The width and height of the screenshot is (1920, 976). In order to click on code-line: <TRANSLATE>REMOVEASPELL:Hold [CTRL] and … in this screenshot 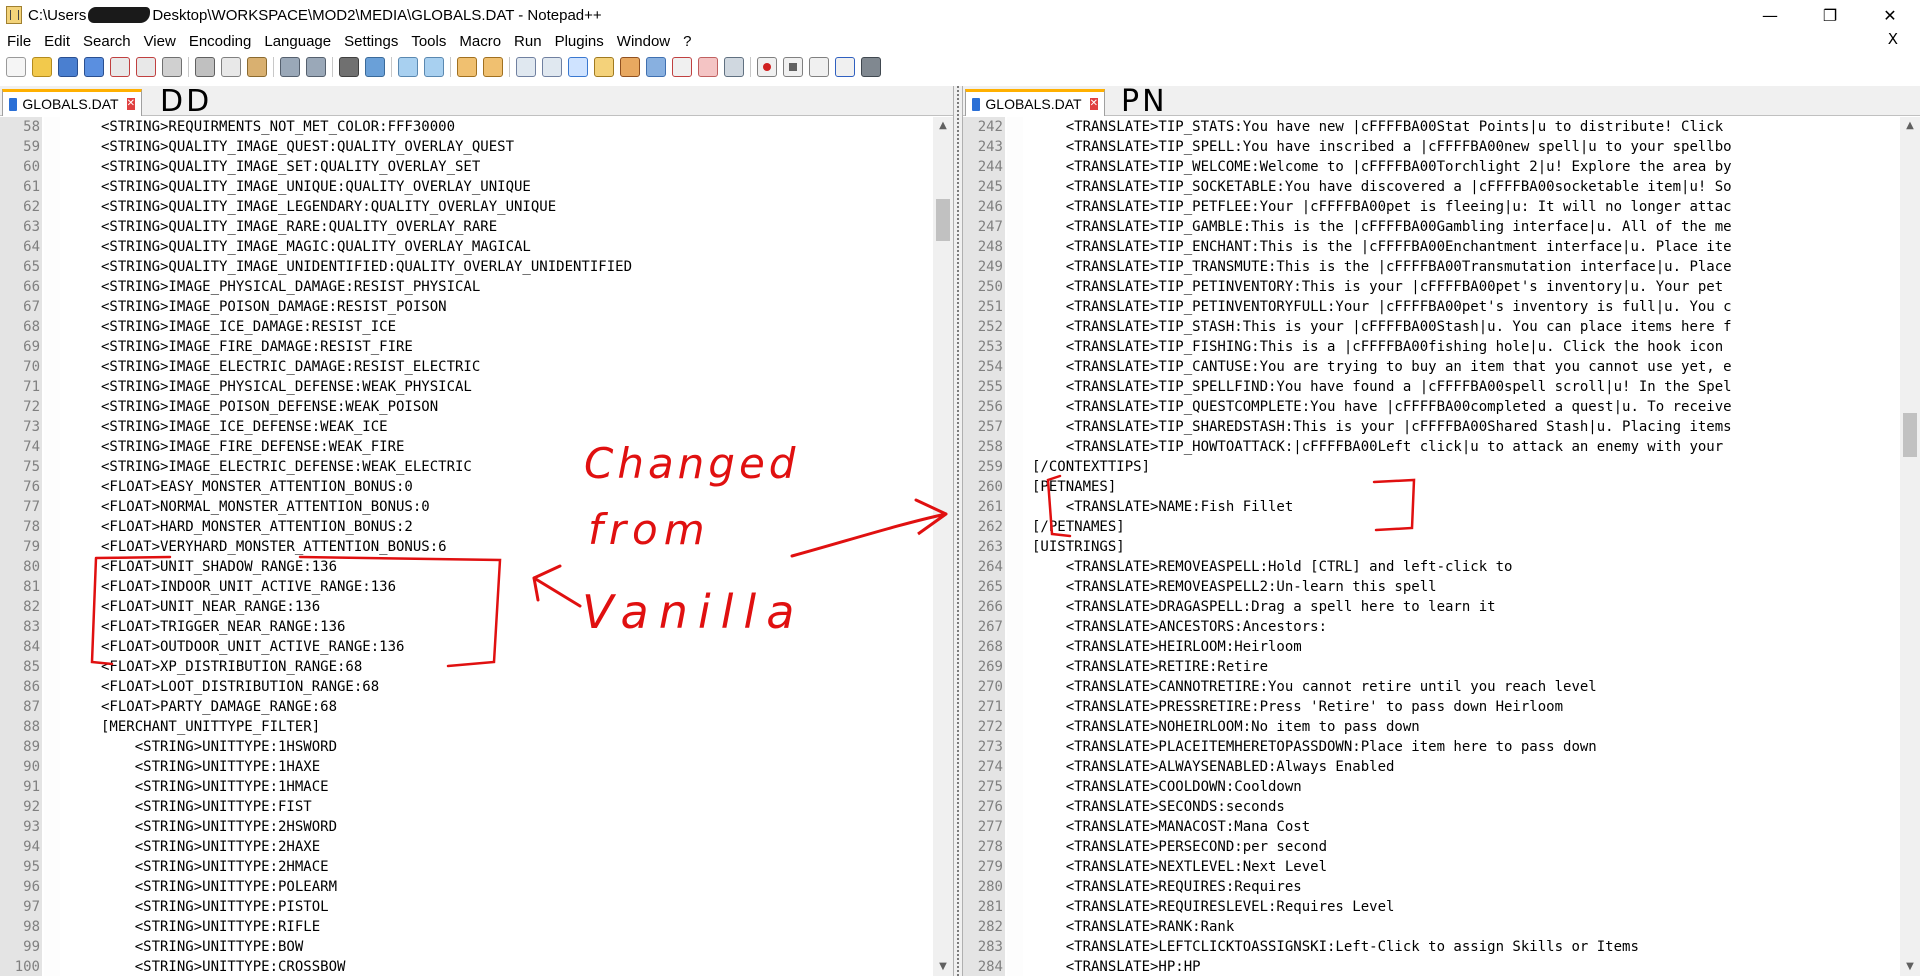, I will do `click(1382, 567)`.